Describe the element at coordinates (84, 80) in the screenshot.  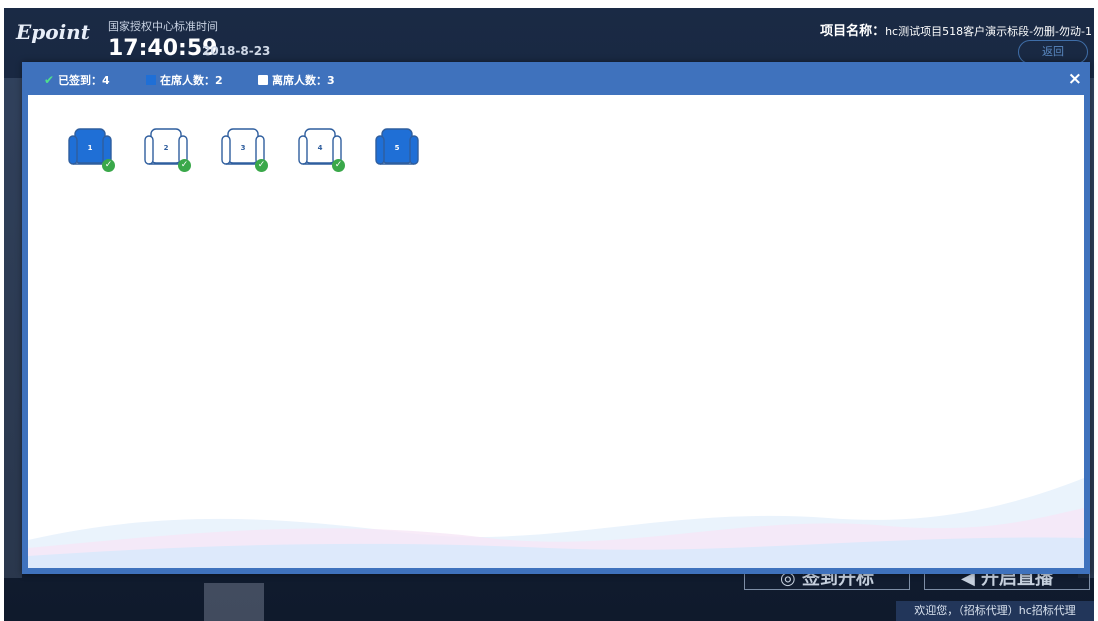
I see `legend-signed-label: 已签到：4` at that location.